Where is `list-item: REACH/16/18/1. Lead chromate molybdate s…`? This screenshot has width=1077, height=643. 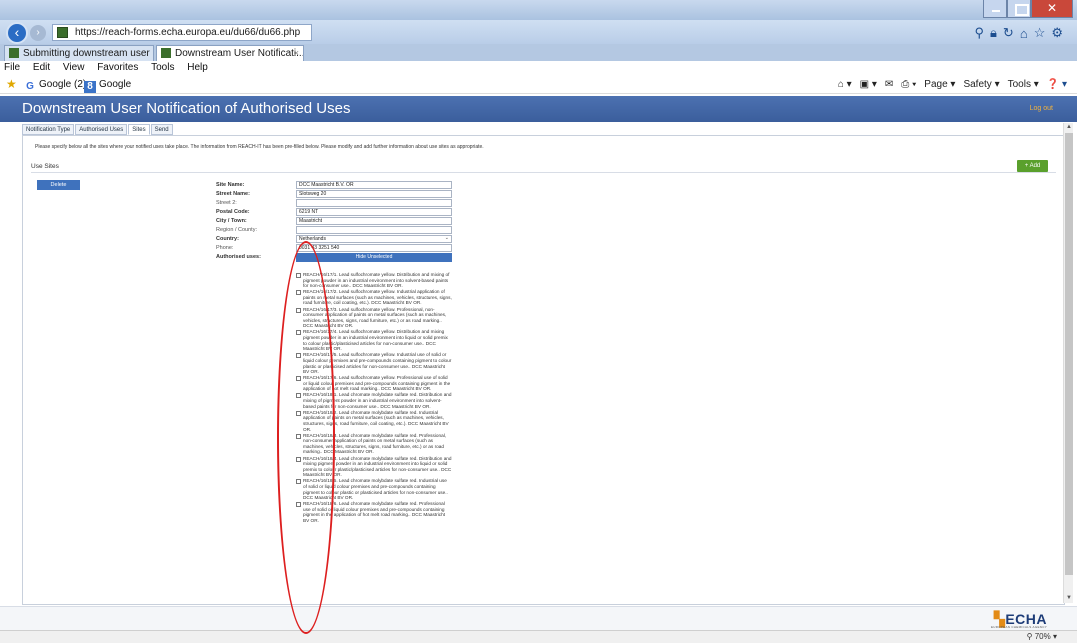 list-item: REACH/16/18/1. Lead chromate molybdate s… is located at coordinates (374, 400).